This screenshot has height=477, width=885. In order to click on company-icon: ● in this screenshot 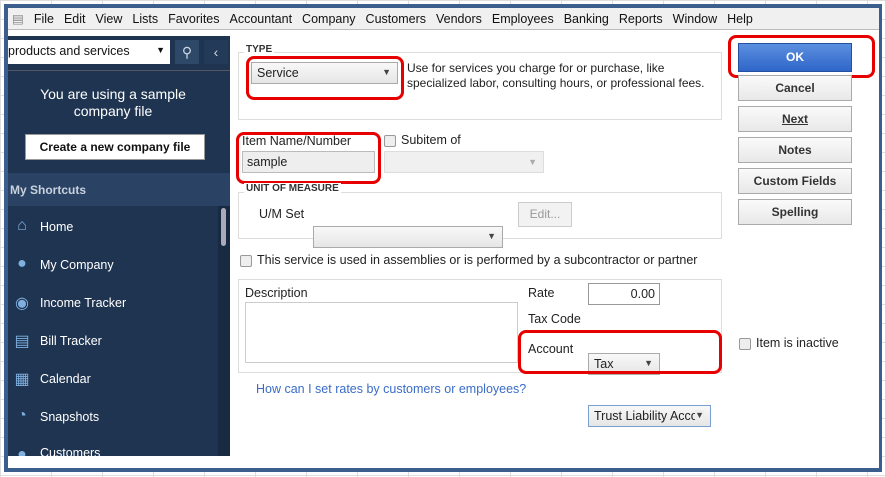, I will do `click(22, 263)`.